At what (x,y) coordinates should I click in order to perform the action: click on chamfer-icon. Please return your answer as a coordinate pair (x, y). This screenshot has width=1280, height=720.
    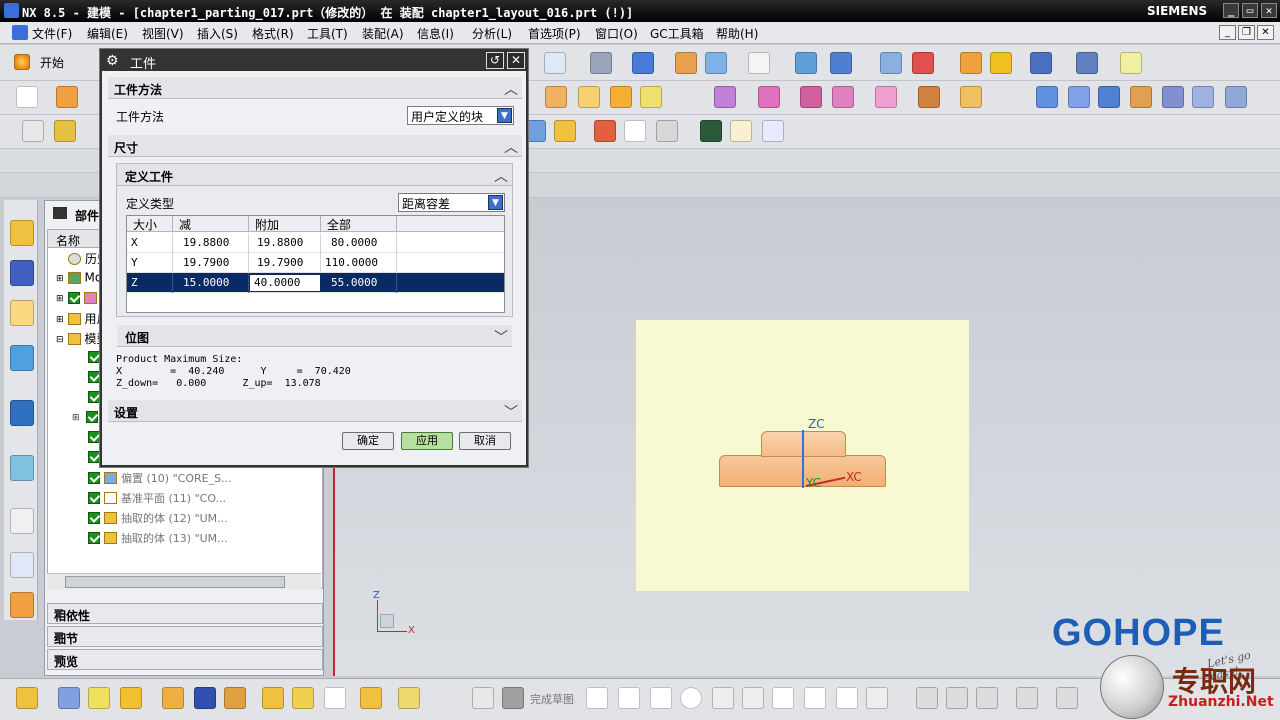
    Looking at the image, I should click on (621, 97).